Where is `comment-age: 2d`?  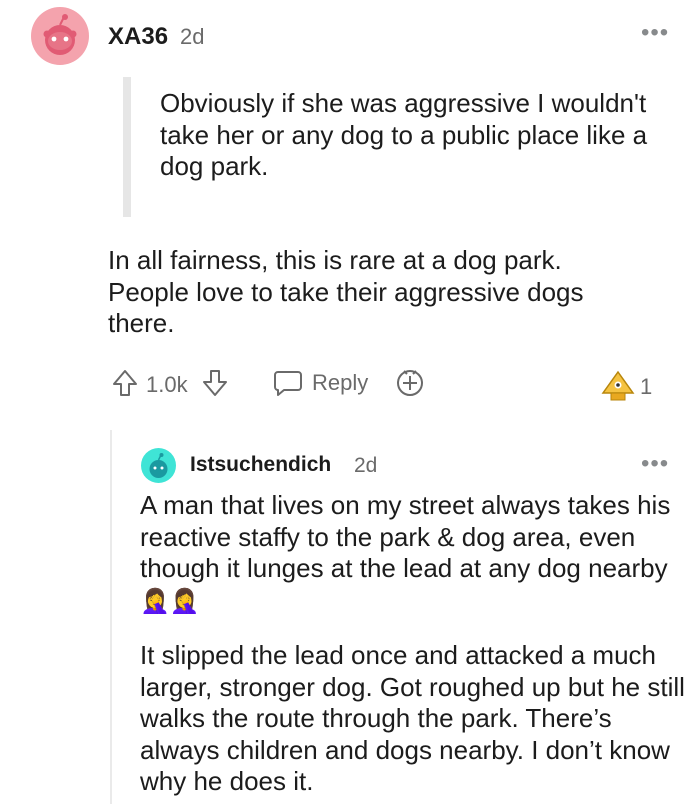 comment-age: 2d is located at coordinates (192, 36).